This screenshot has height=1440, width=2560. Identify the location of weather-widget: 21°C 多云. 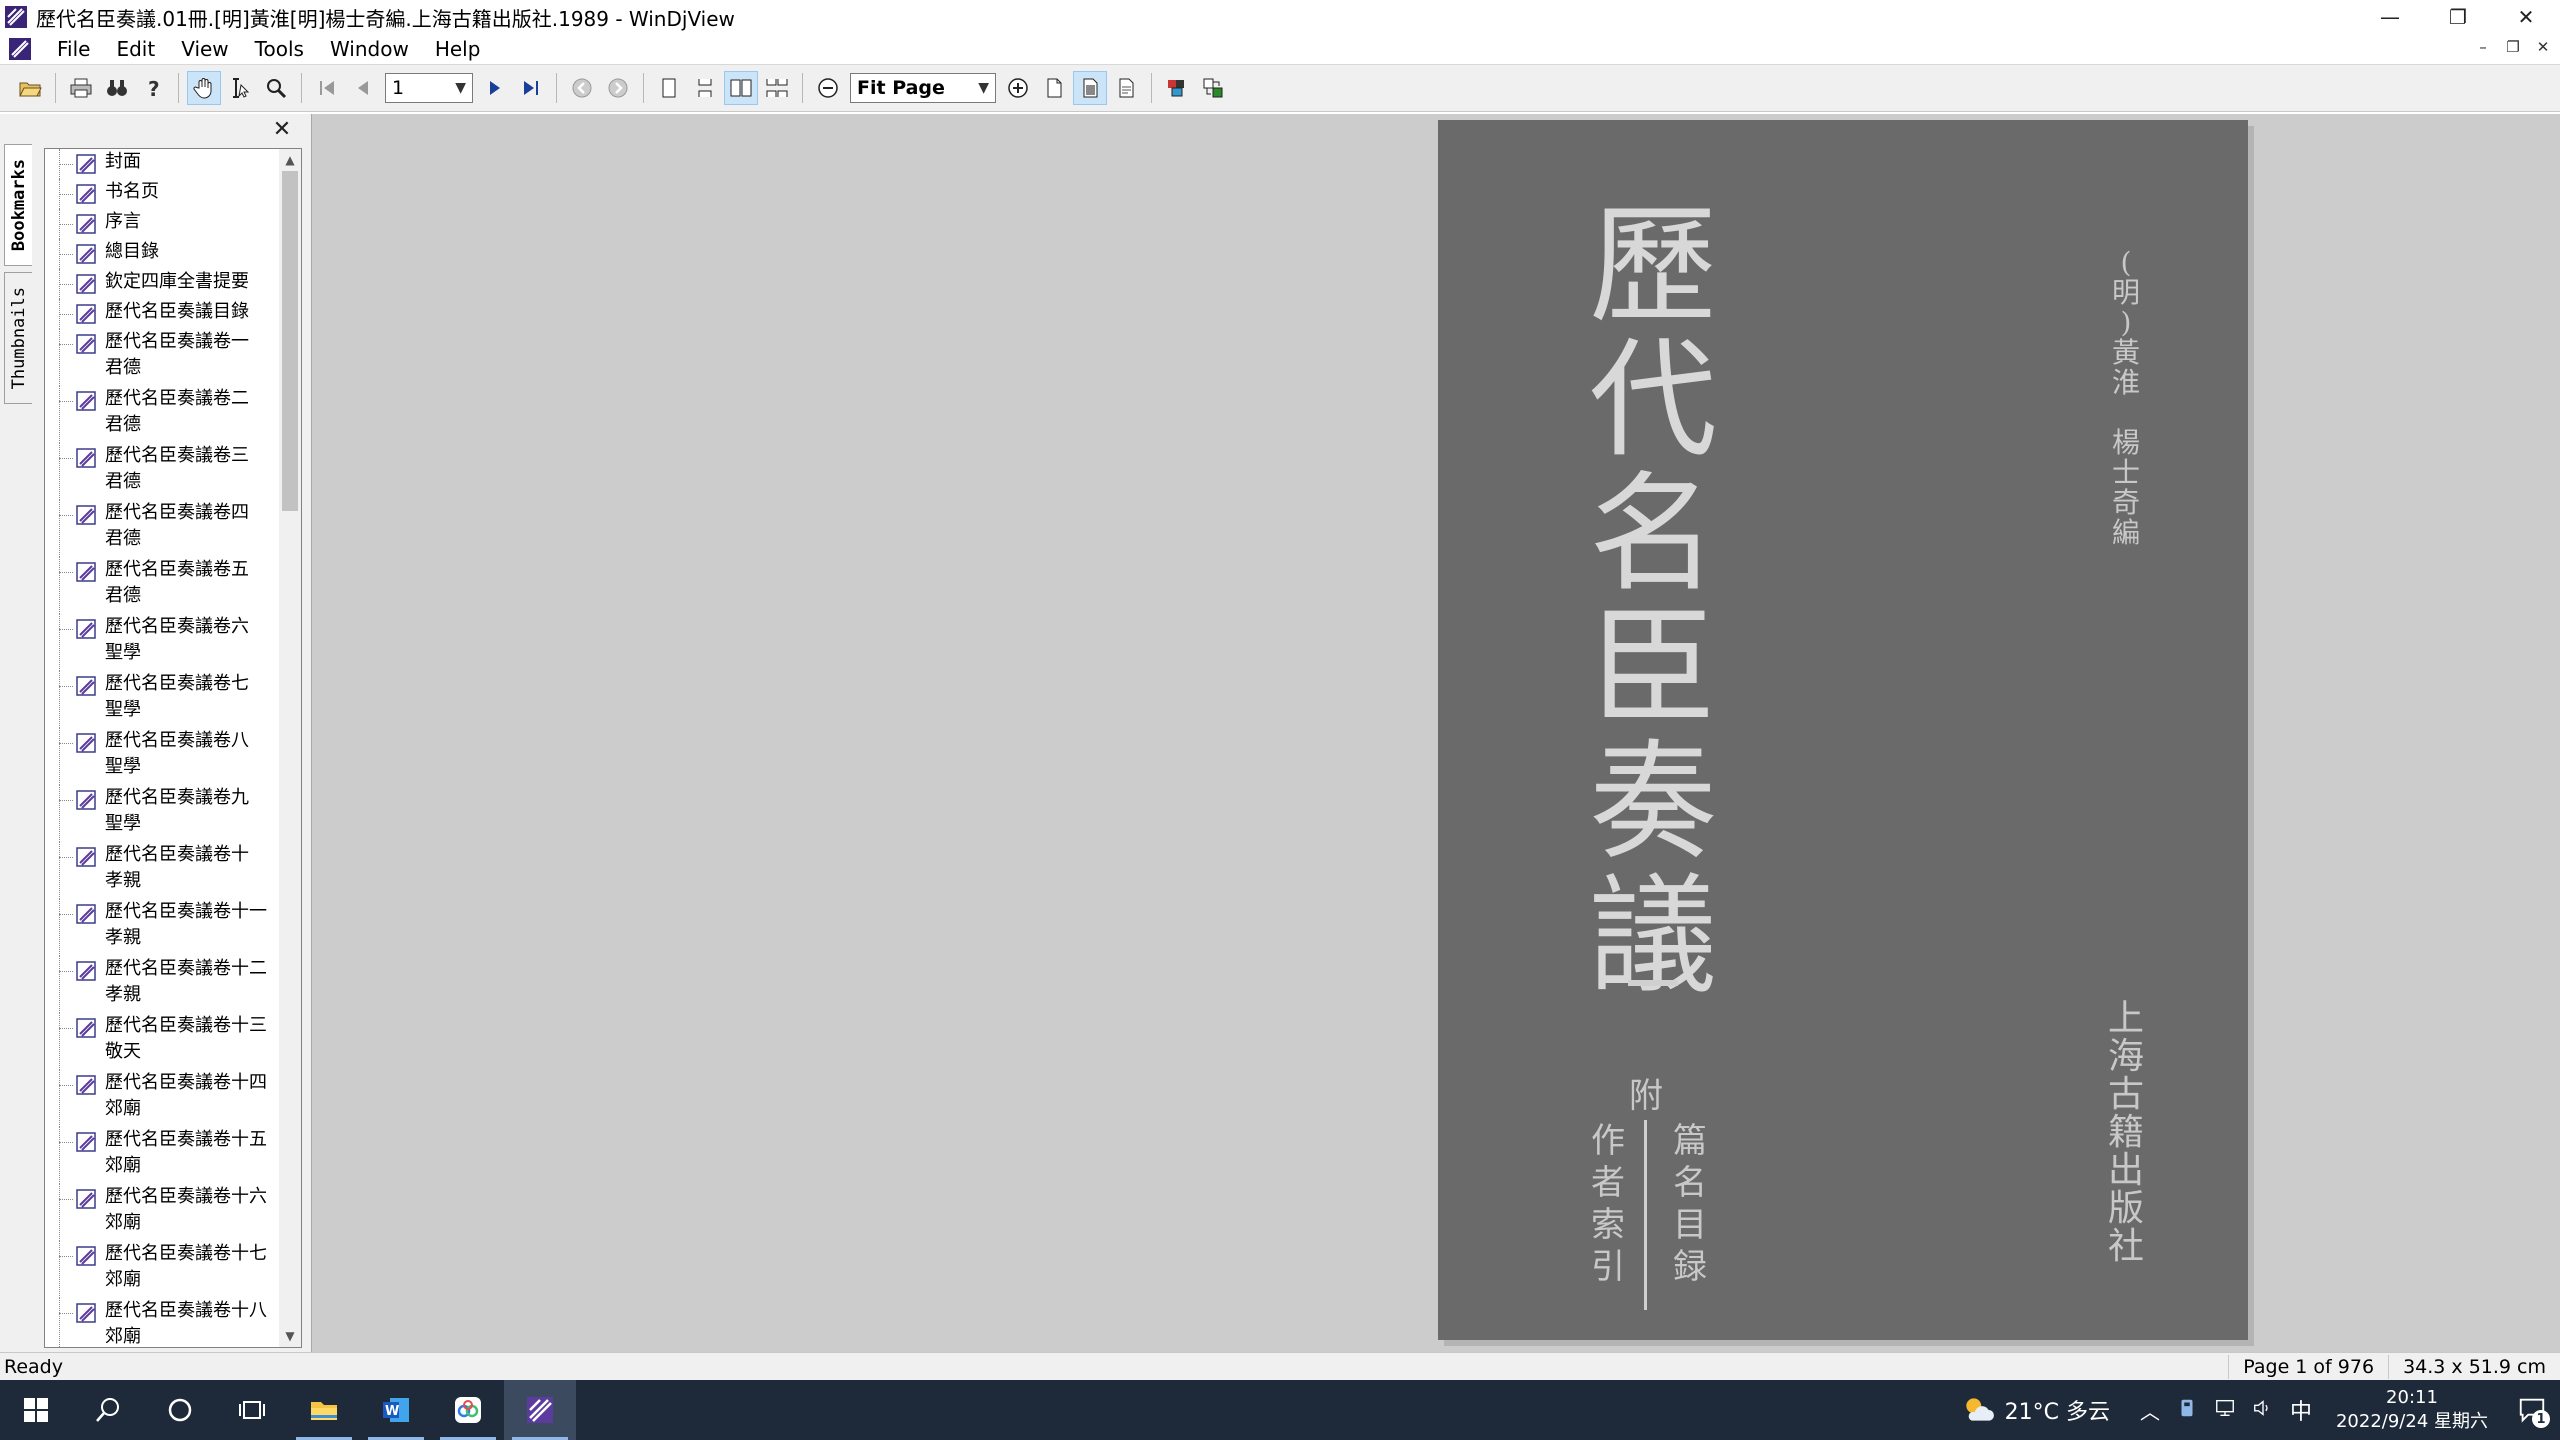
(2035, 1410).